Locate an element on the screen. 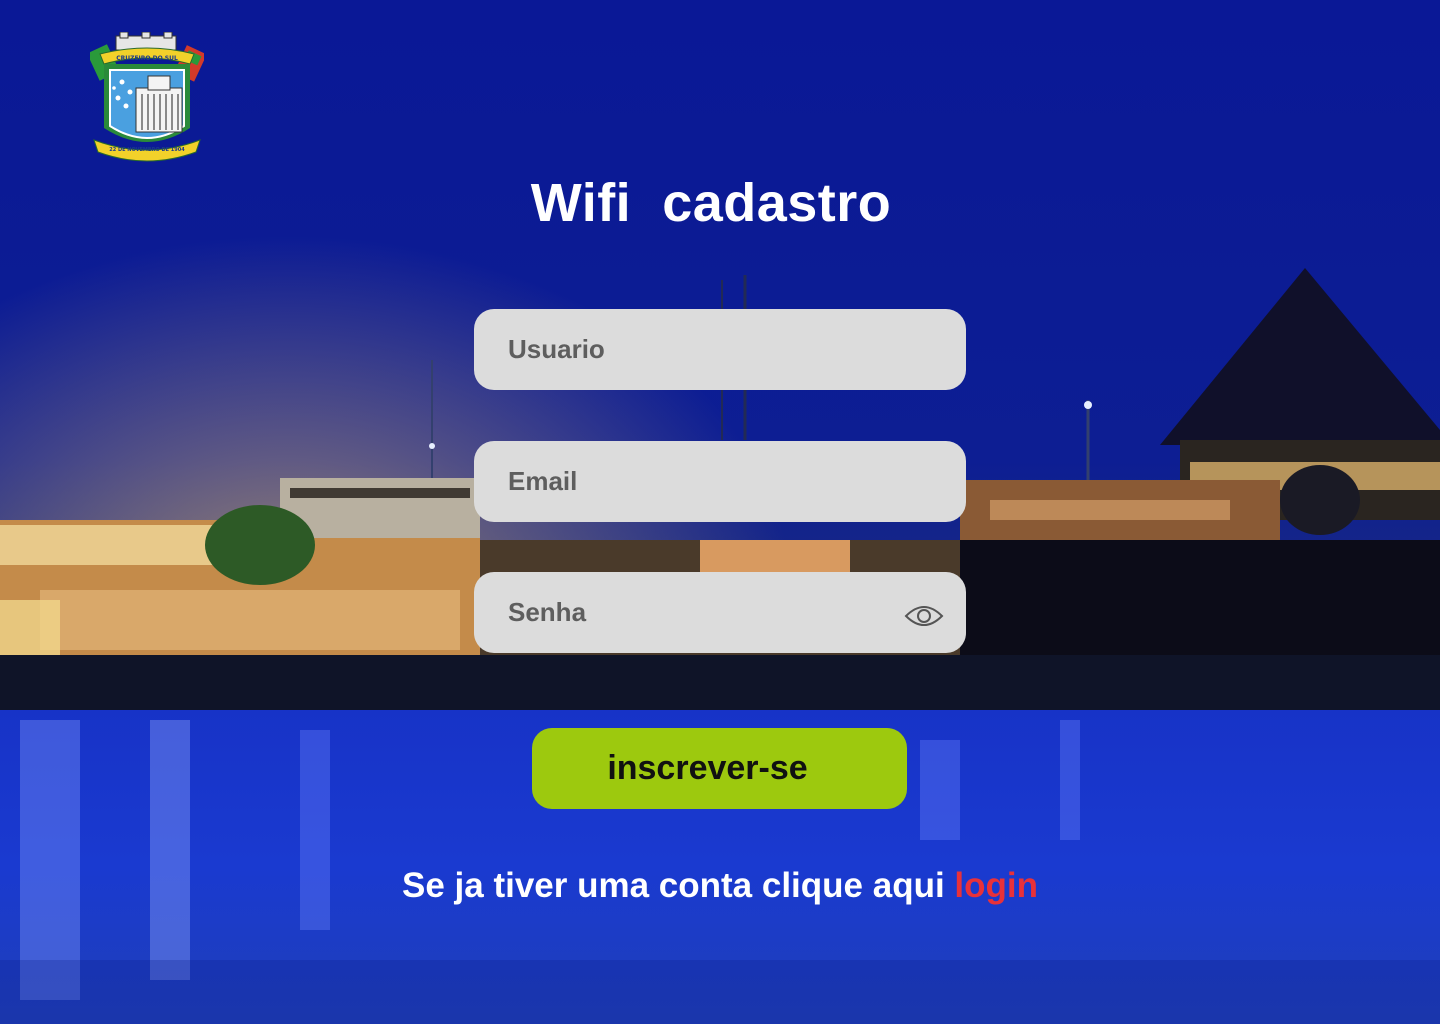 The height and width of the screenshot is (1024, 1440). logo-date-ribbon: 22 DE NOVEMBRO DE 1904 is located at coordinates (147, 150).